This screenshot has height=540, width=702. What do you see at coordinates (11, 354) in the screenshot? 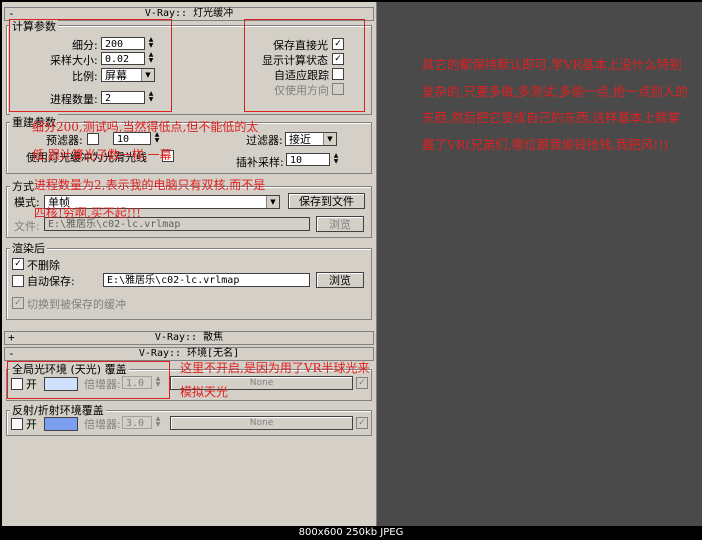
I see `collapse-icon: -` at bounding box center [11, 354].